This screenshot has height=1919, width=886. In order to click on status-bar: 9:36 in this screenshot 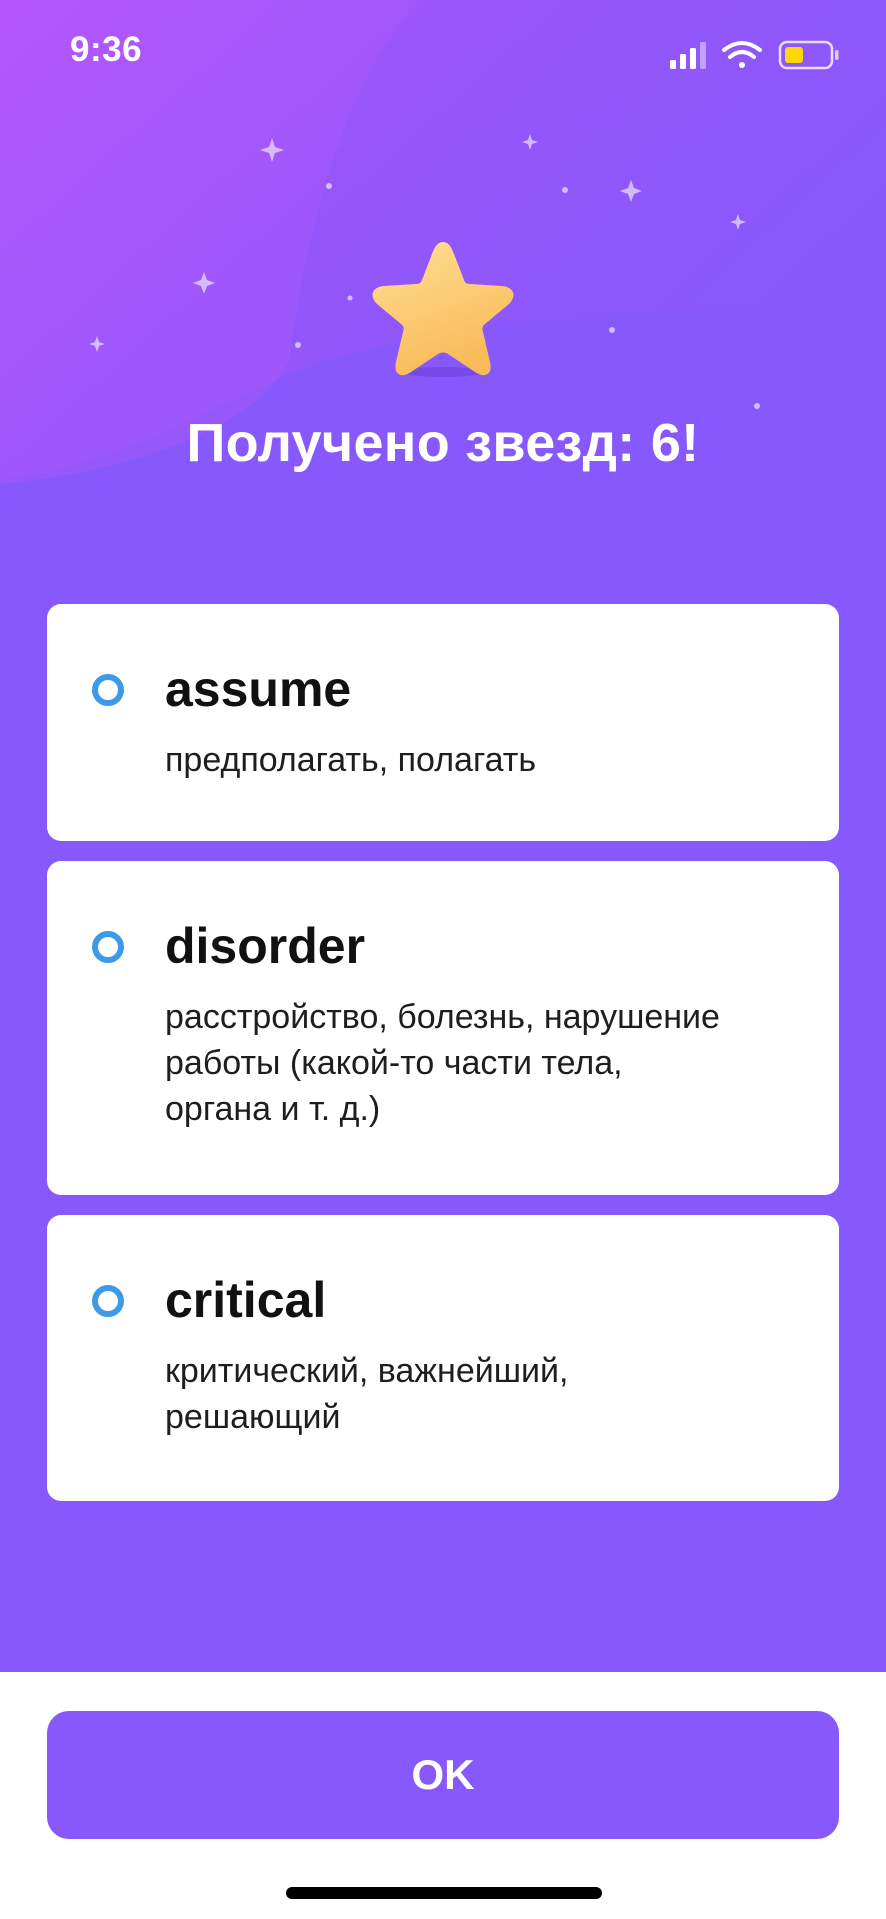, I will do `click(443, 55)`.